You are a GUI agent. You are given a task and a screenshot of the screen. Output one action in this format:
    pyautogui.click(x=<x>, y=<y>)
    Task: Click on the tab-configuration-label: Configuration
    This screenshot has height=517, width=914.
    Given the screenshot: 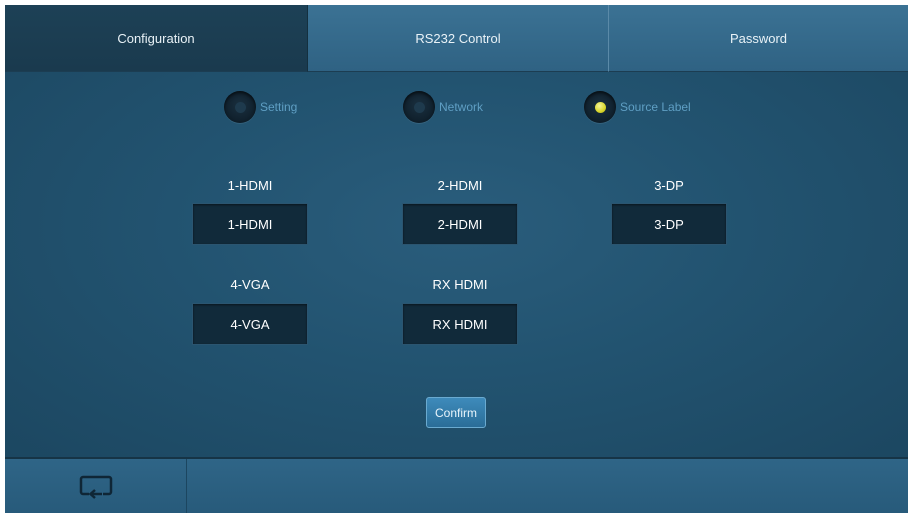 What is the action you would take?
    pyautogui.click(x=156, y=38)
    